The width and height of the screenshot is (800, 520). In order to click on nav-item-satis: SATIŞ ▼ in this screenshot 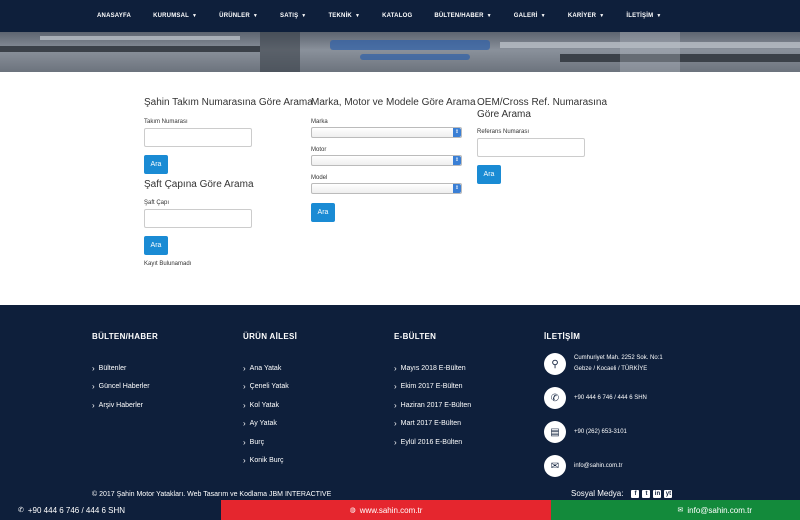, I will do `click(293, 16)`.